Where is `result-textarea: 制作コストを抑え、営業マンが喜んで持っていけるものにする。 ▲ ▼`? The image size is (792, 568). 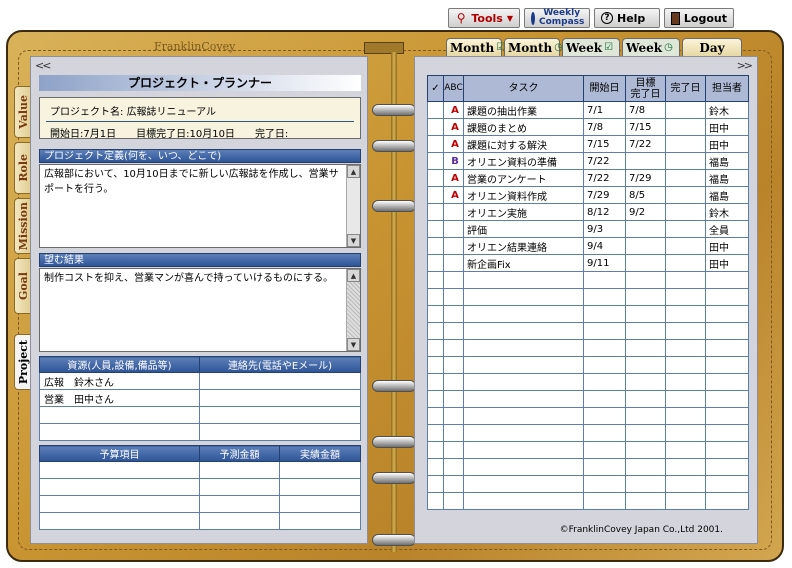 result-textarea: 制作コストを抑え、営業マンが喜んで持っていけるものにする。 ▲ ▼ is located at coordinates (200, 310).